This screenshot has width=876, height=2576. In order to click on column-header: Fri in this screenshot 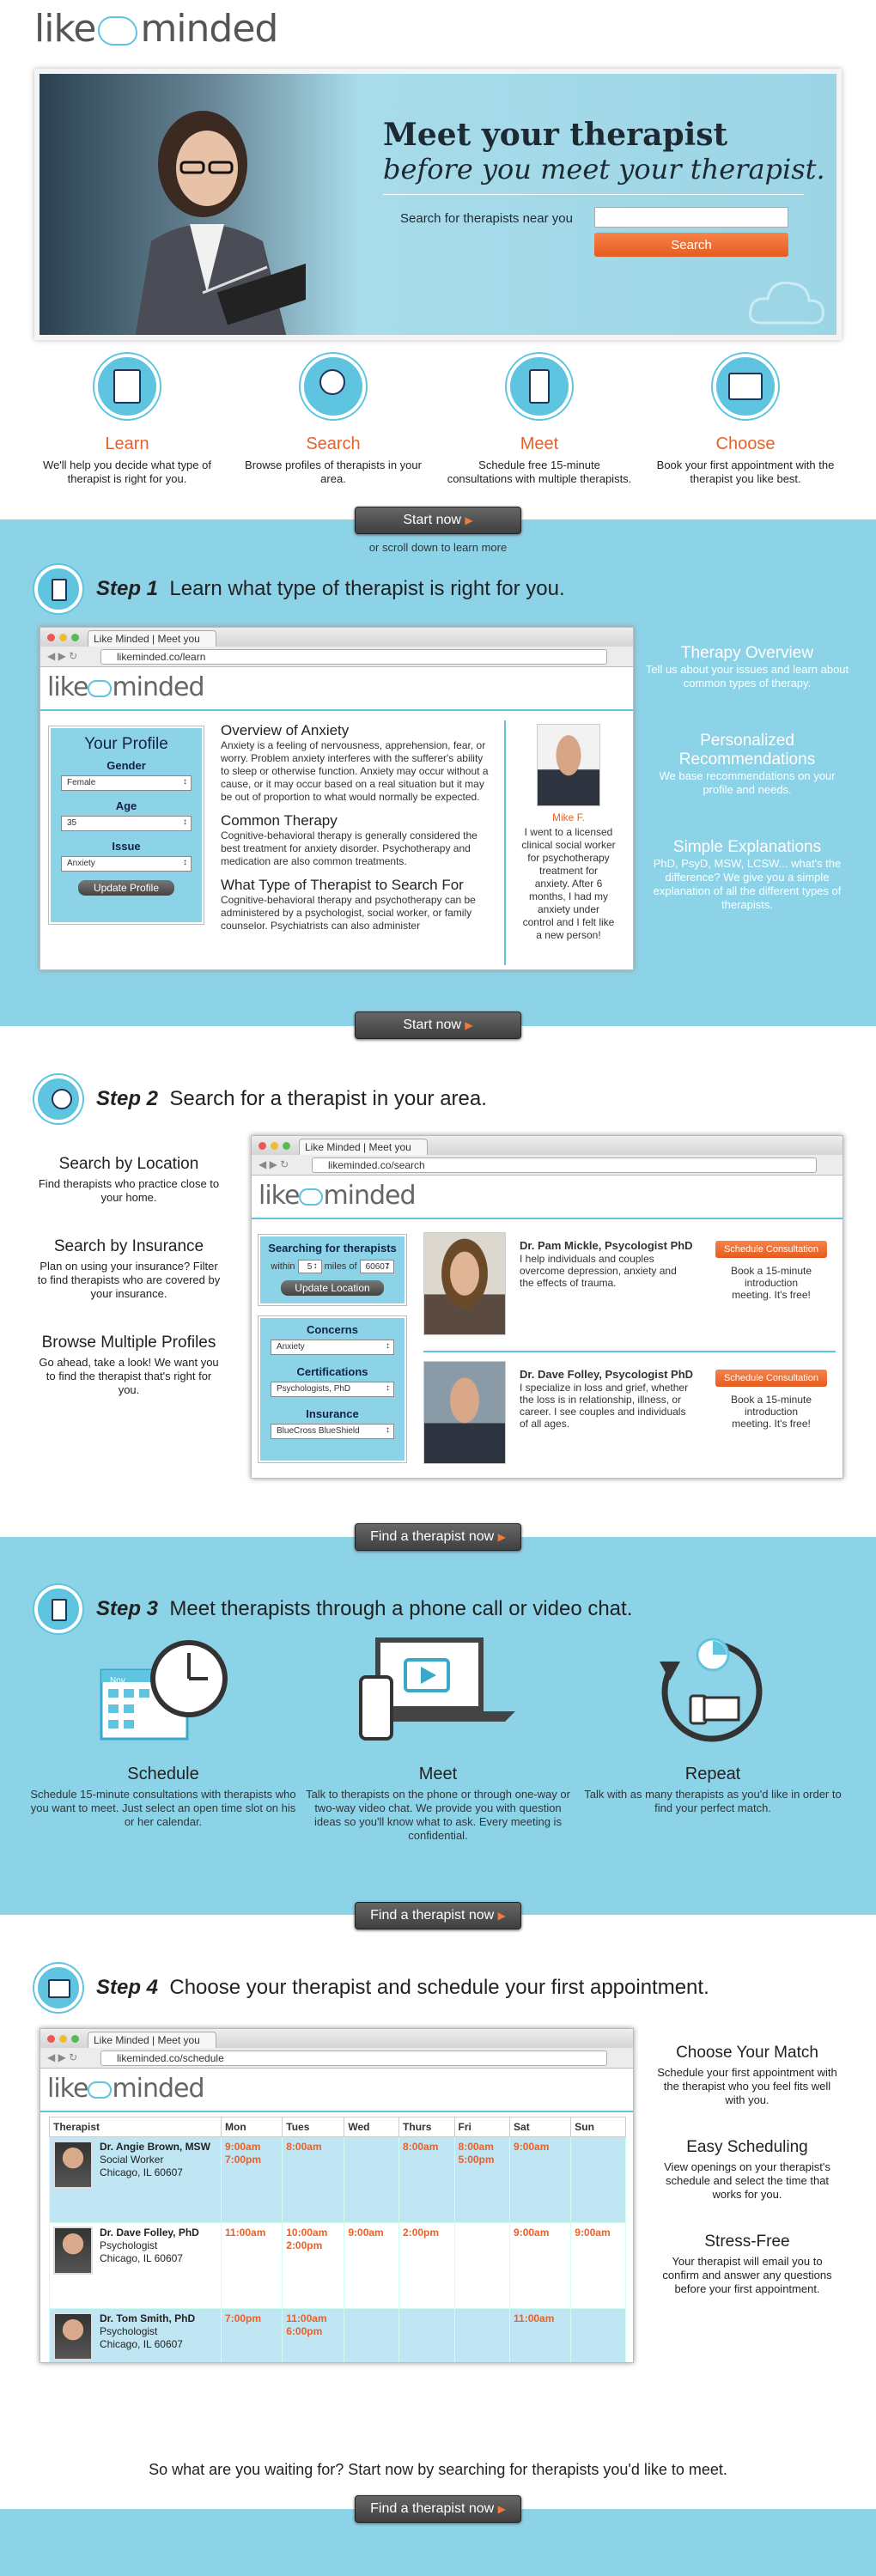, I will do `click(482, 2127)`.